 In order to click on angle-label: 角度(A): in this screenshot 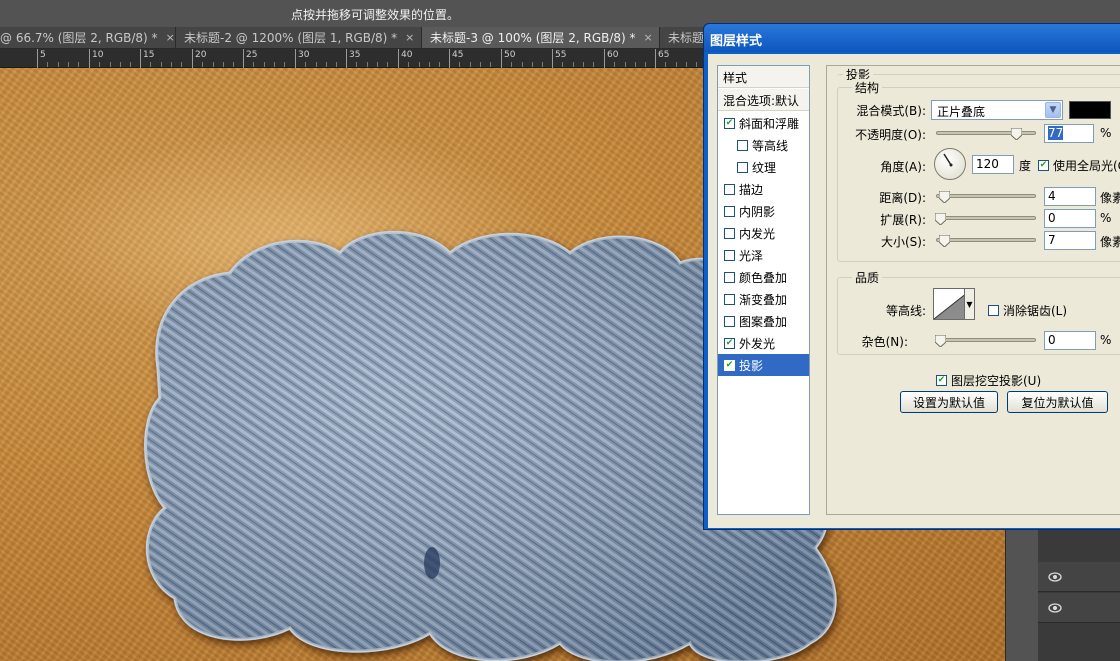, I will do `click(903, 167)`.